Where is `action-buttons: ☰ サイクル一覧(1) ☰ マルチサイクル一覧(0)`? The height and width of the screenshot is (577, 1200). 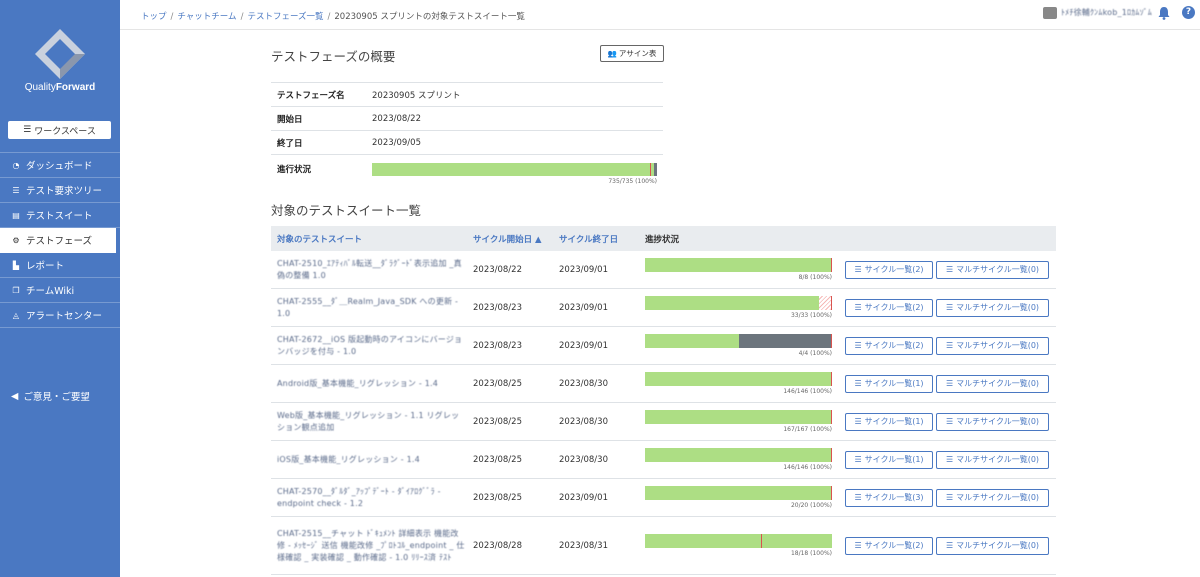 action-buttons: ☰ サイクル一覧(1) ☰ マルチサイクル一覧(0) is located at coordinates (947, 383).